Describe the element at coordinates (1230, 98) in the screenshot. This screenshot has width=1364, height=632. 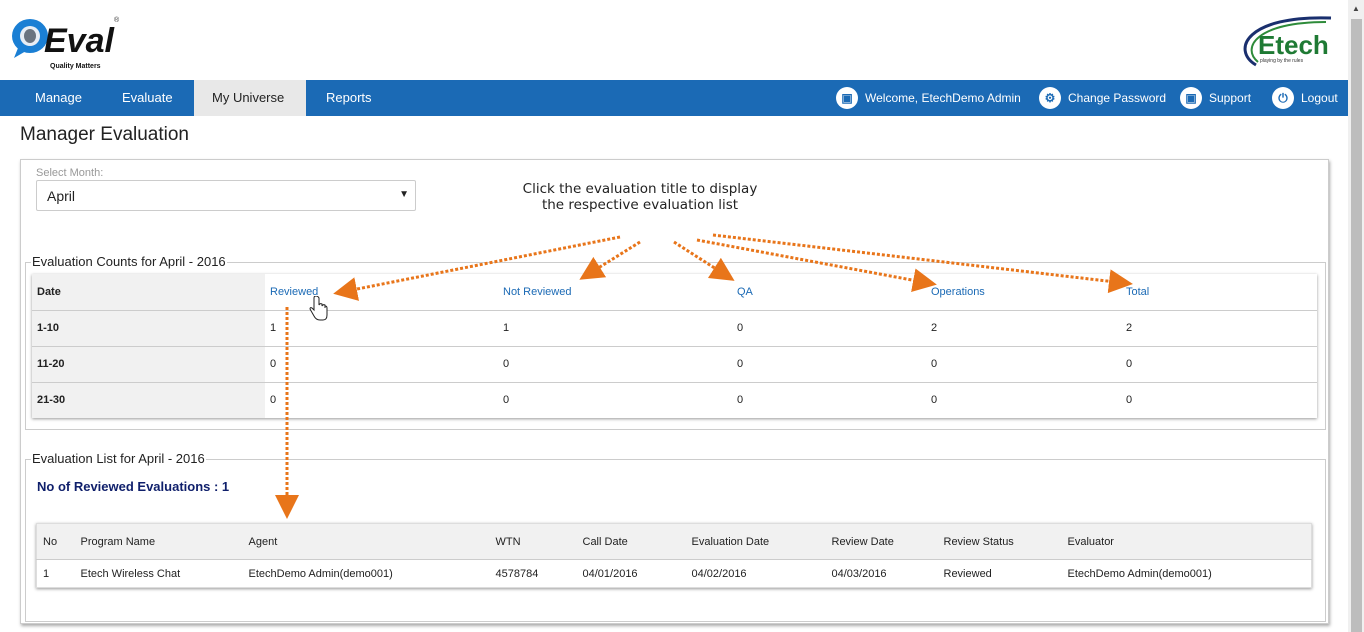
I see `support-label: Support` at that location.